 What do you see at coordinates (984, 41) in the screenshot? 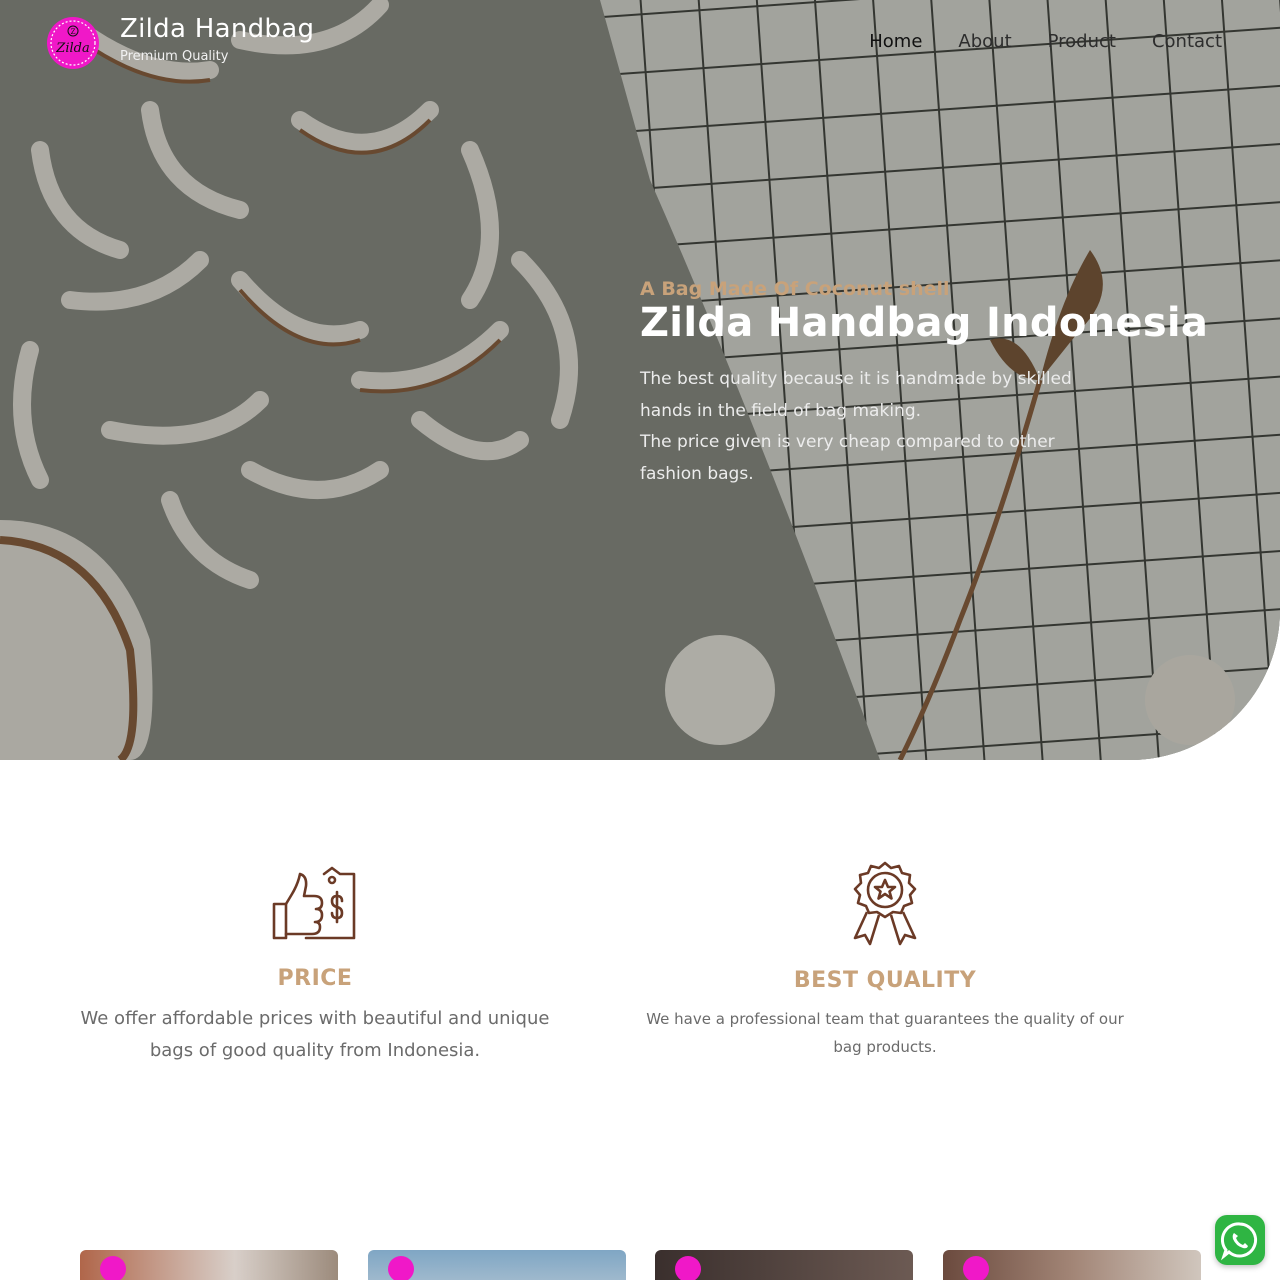
I see `nav-about: About` at bounding box center [984, 41].